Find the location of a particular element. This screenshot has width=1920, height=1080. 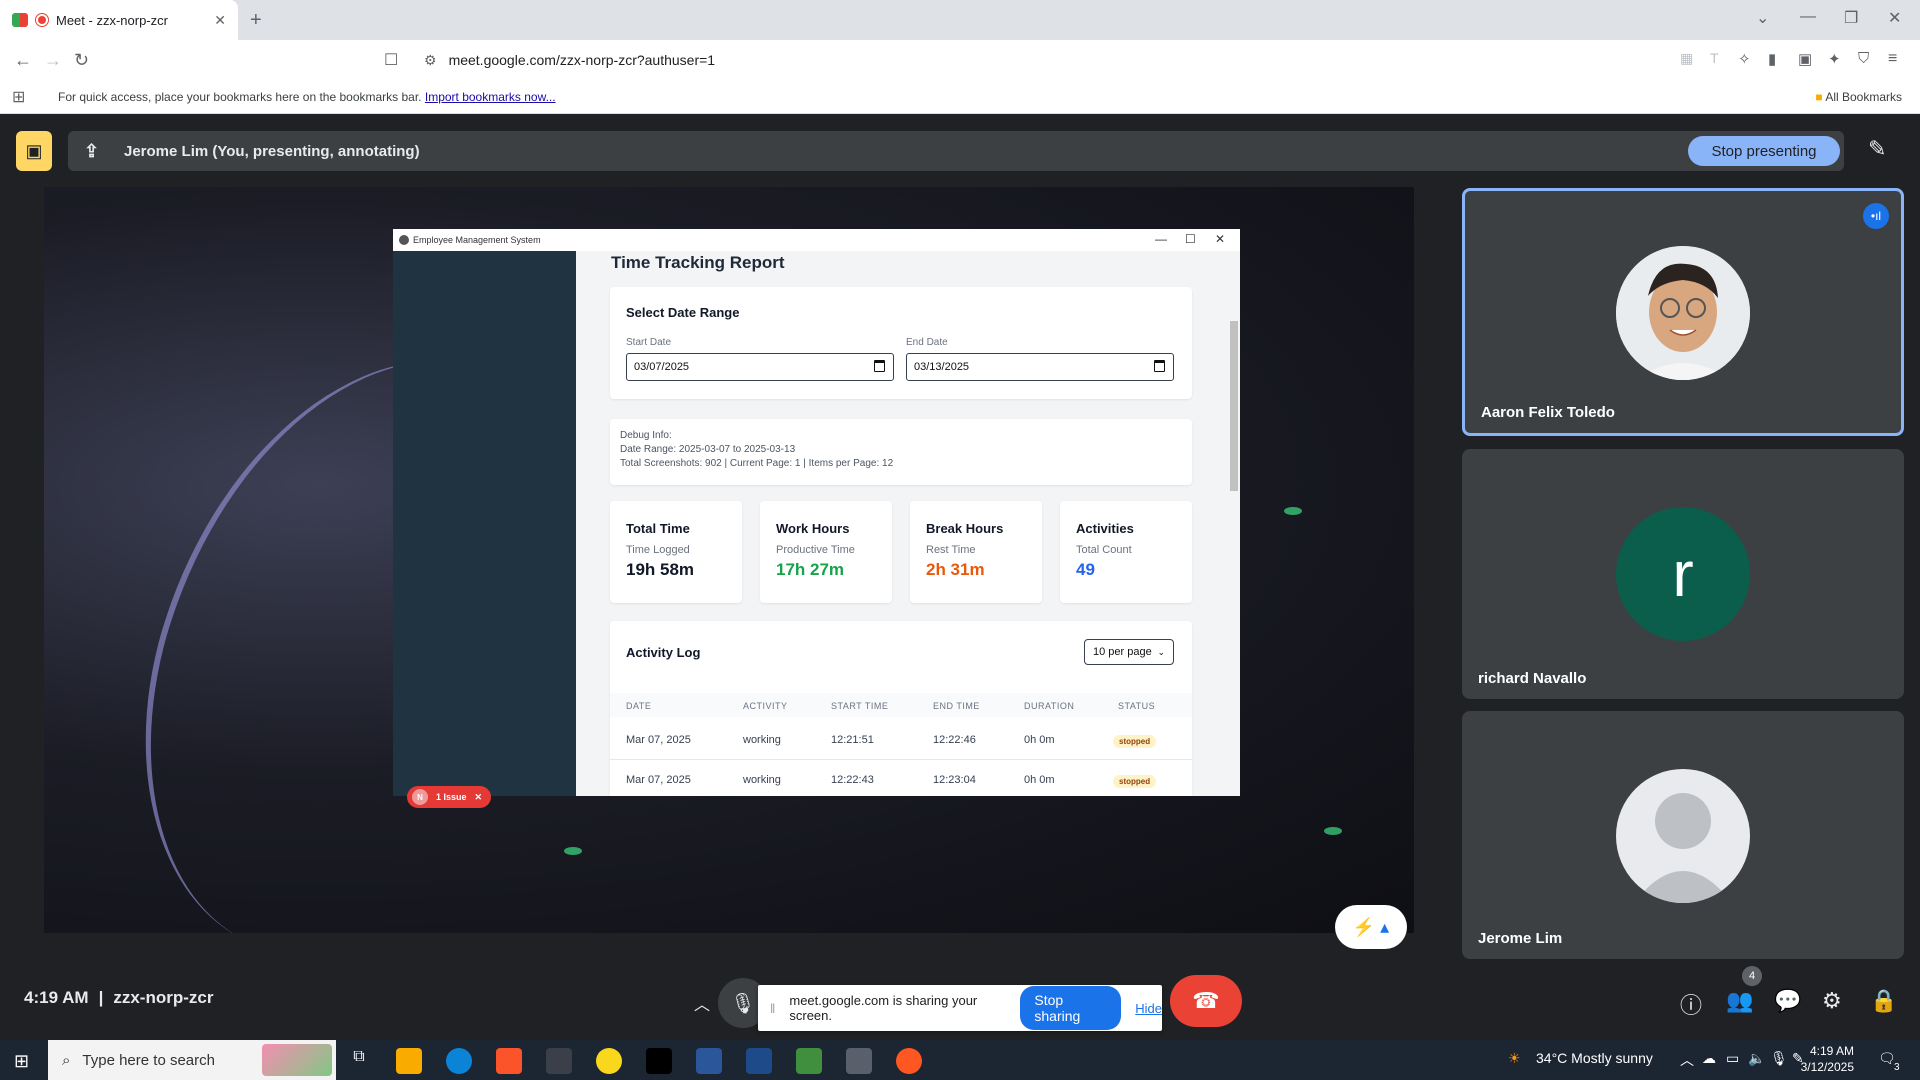

close-window-button: ✕ is located at coordinates (1894, 18).